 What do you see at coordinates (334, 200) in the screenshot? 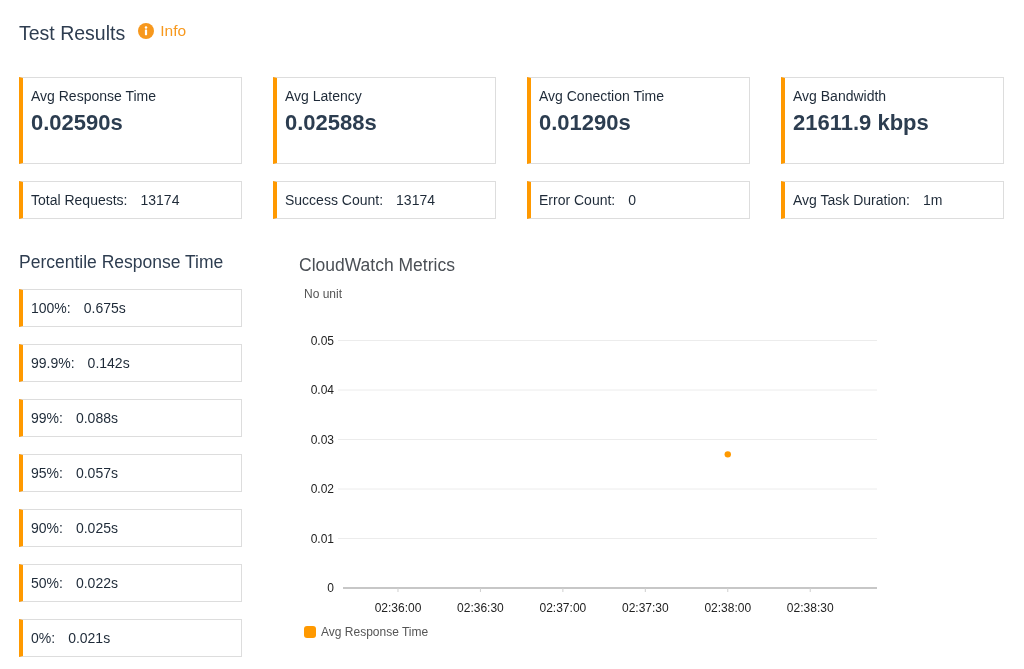
I see `stat-label: Success Count:` at bounding box center [334, 200].